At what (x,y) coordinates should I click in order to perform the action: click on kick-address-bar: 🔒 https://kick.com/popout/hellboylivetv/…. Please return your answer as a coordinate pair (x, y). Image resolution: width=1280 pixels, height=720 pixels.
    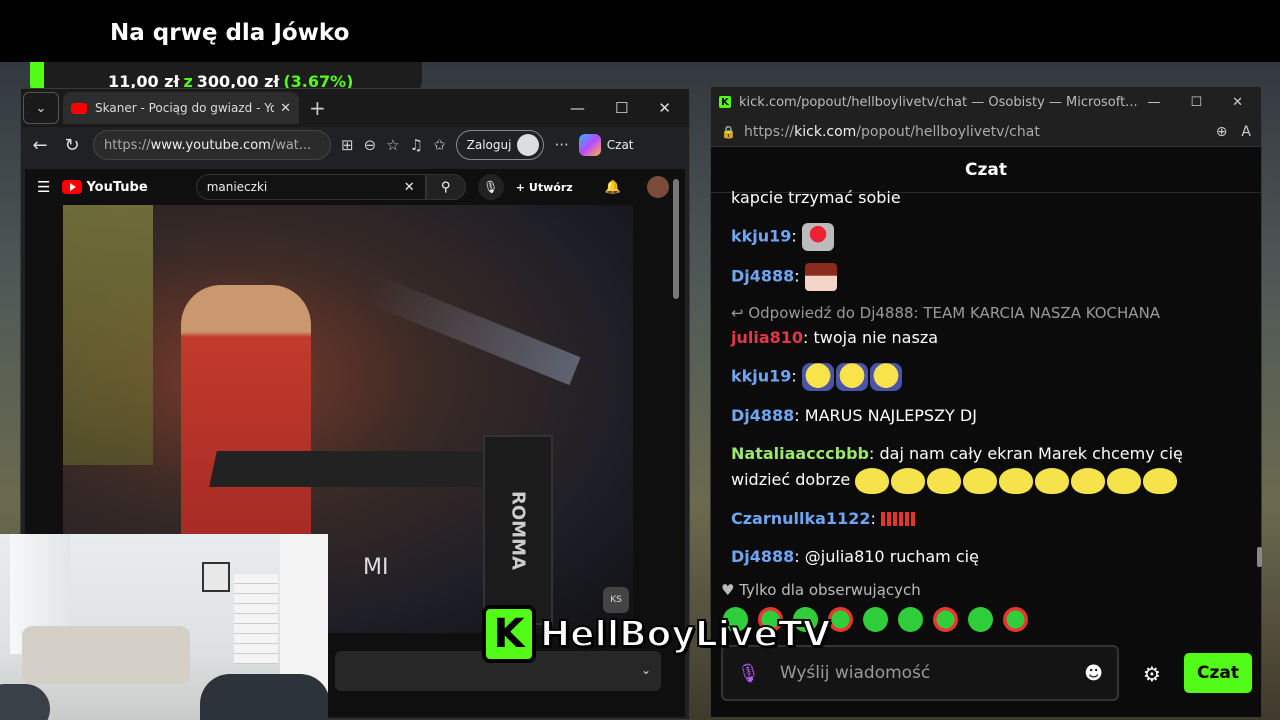
    Looking at the image, I should click on (986, 132).